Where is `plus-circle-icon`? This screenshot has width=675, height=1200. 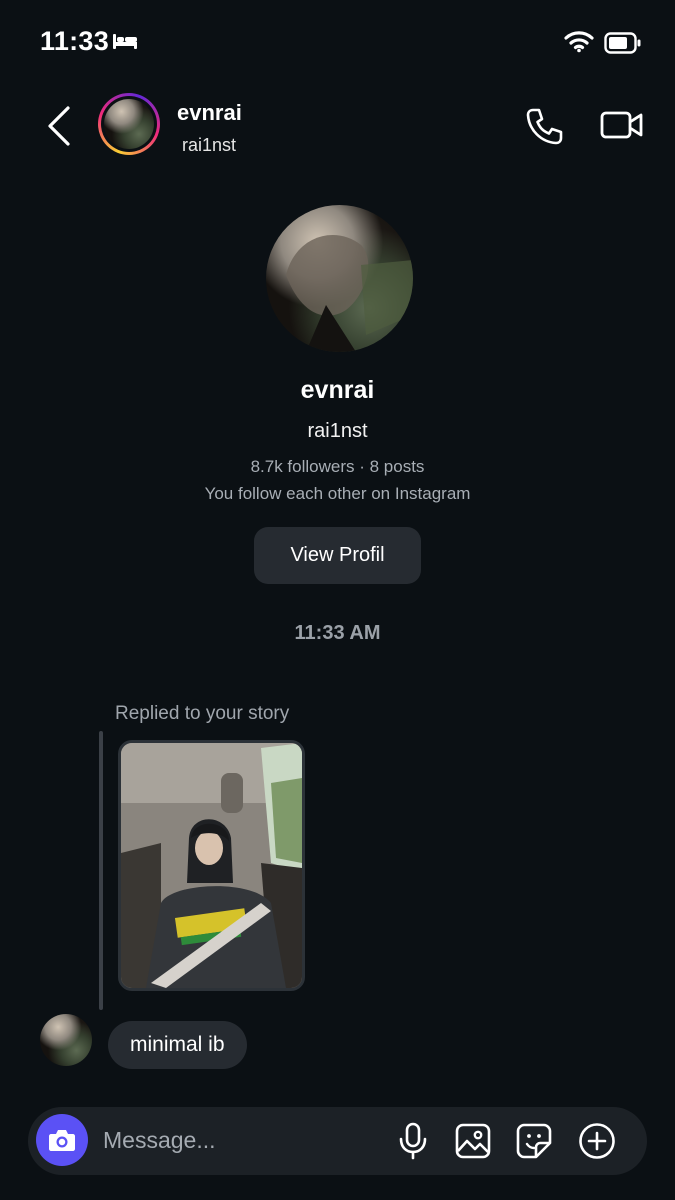
plus-circle-icon is located at coordinates (597, 1143).